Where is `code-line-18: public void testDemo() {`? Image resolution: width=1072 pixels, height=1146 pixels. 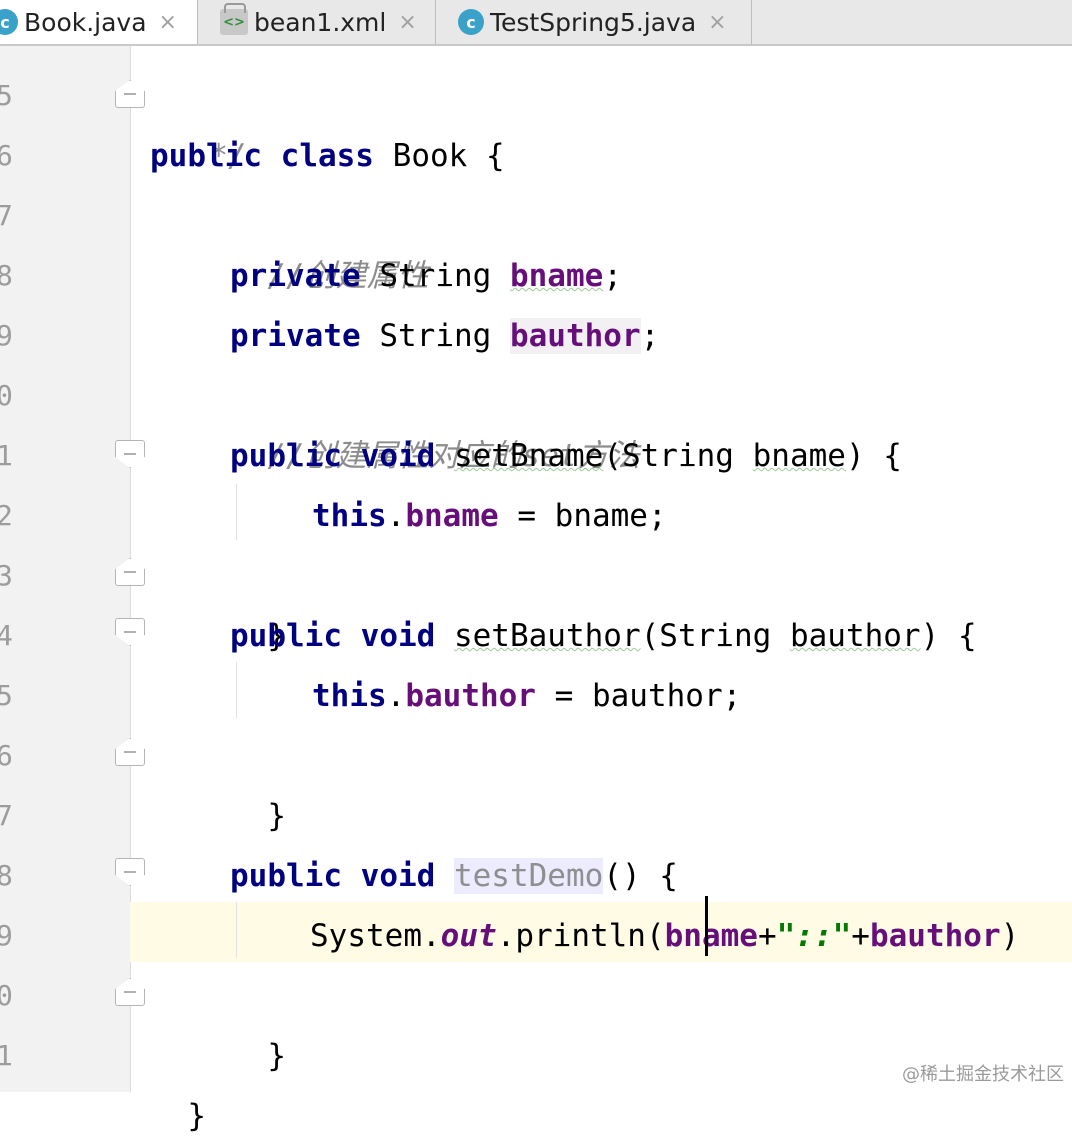
code-line-18: public void testDemo() { is located at coordinates (454, 876).